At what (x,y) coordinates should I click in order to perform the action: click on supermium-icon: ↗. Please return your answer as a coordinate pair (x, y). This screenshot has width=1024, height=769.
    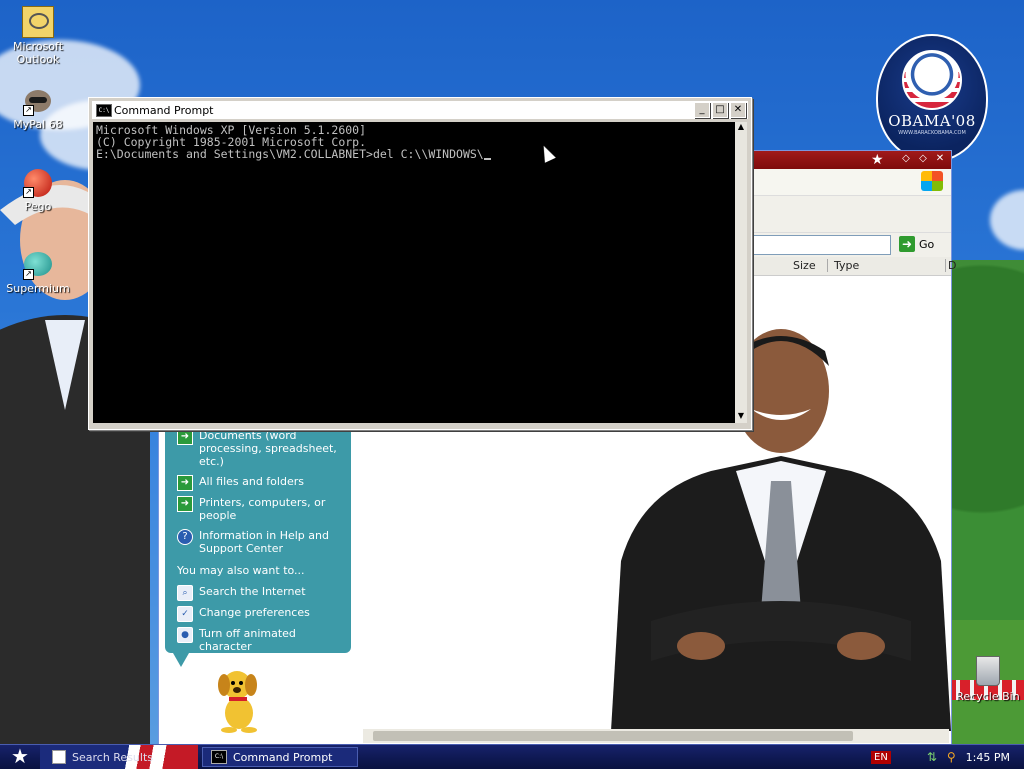
    Looking at the image, I should click on (38, 265).